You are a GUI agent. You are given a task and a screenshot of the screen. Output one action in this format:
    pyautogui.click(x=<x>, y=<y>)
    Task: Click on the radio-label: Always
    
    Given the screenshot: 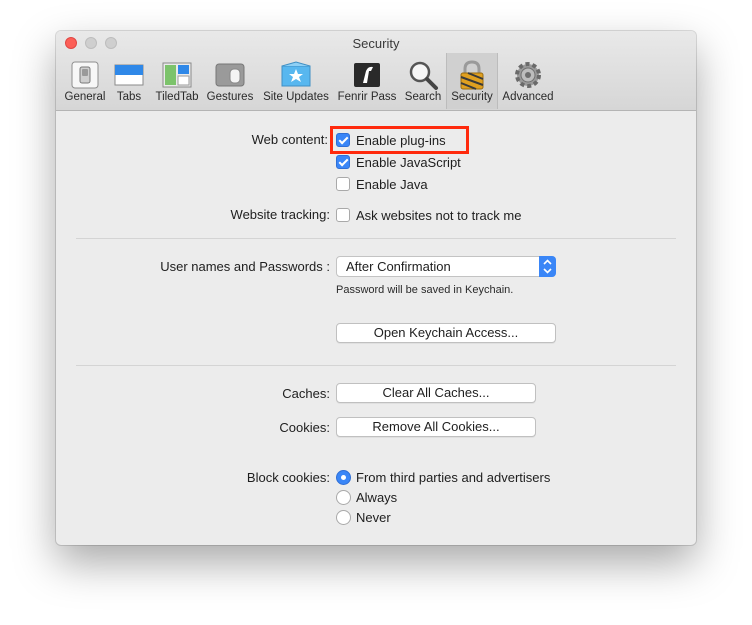 What is the action you would take?
    pyautogui.click(x=377, y=497)
    